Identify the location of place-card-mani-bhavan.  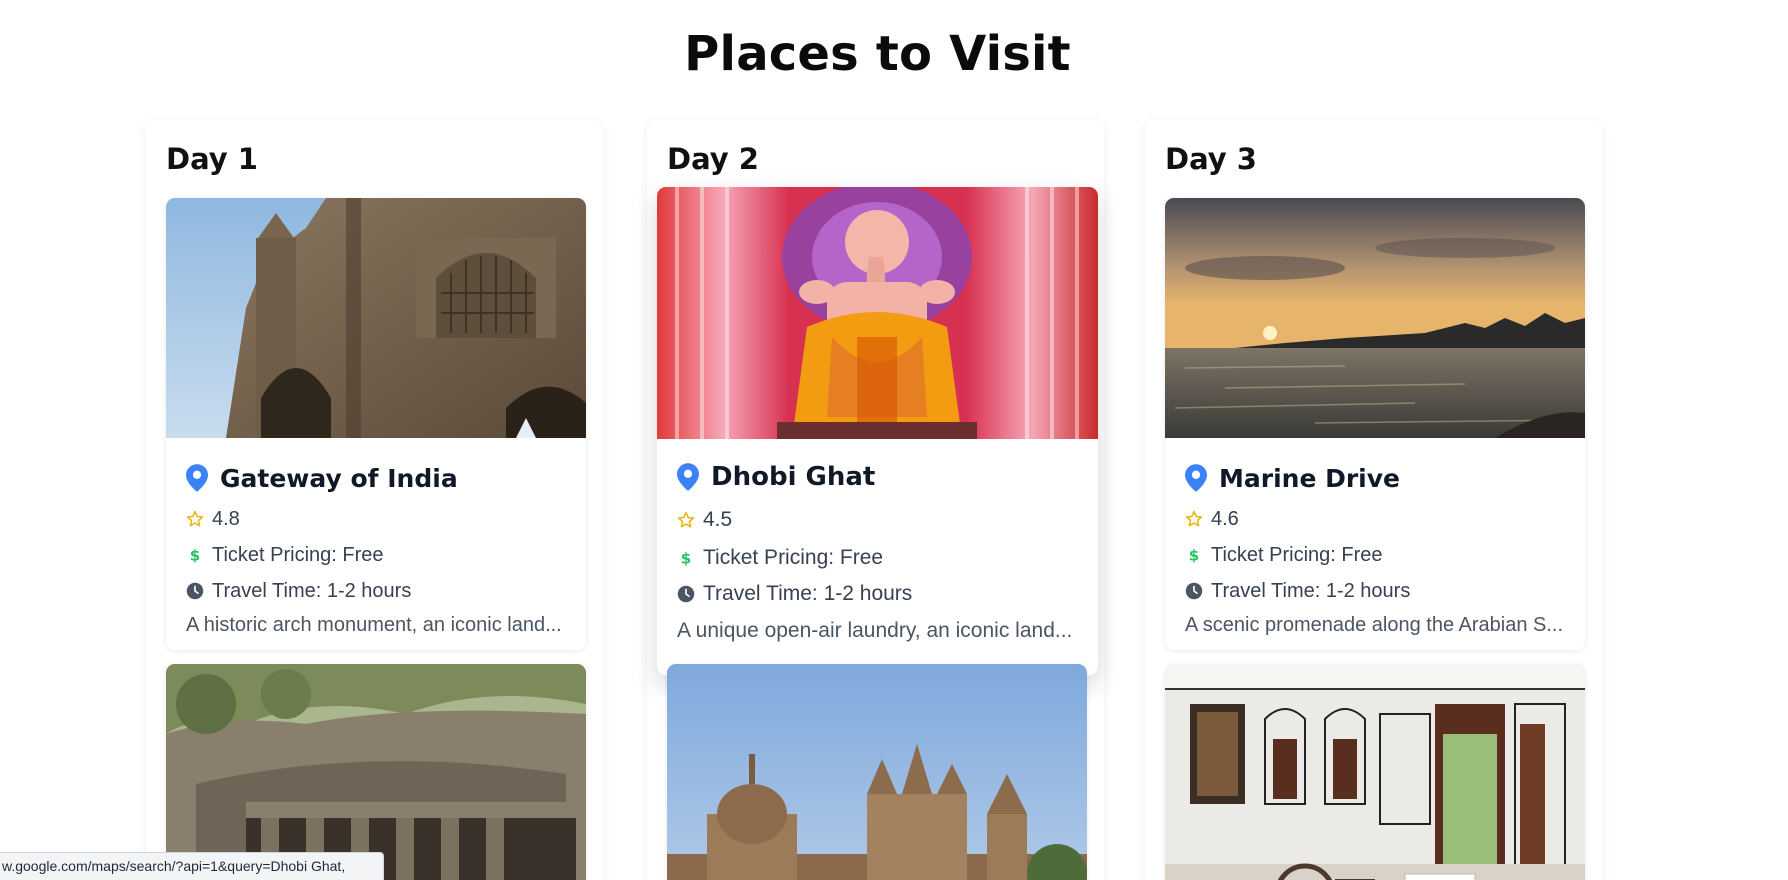
(1375, 772).